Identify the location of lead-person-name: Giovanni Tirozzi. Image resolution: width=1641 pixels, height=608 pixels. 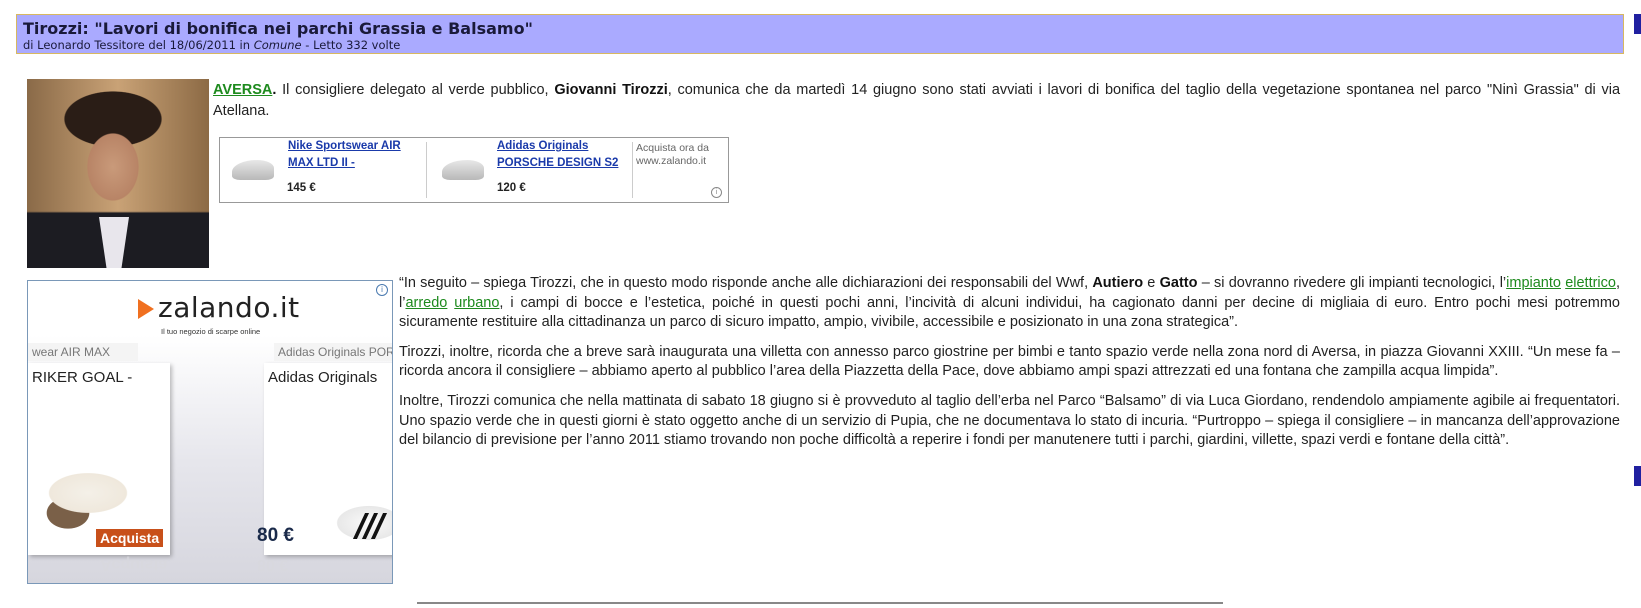
(611, 90).